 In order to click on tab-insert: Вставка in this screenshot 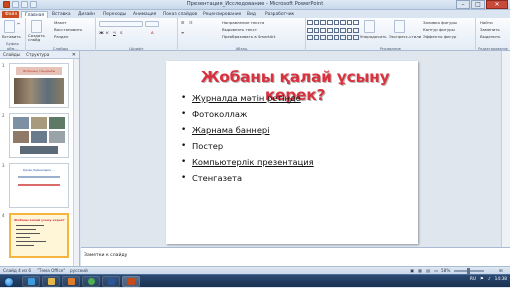, I will do `click(61, 14)`.